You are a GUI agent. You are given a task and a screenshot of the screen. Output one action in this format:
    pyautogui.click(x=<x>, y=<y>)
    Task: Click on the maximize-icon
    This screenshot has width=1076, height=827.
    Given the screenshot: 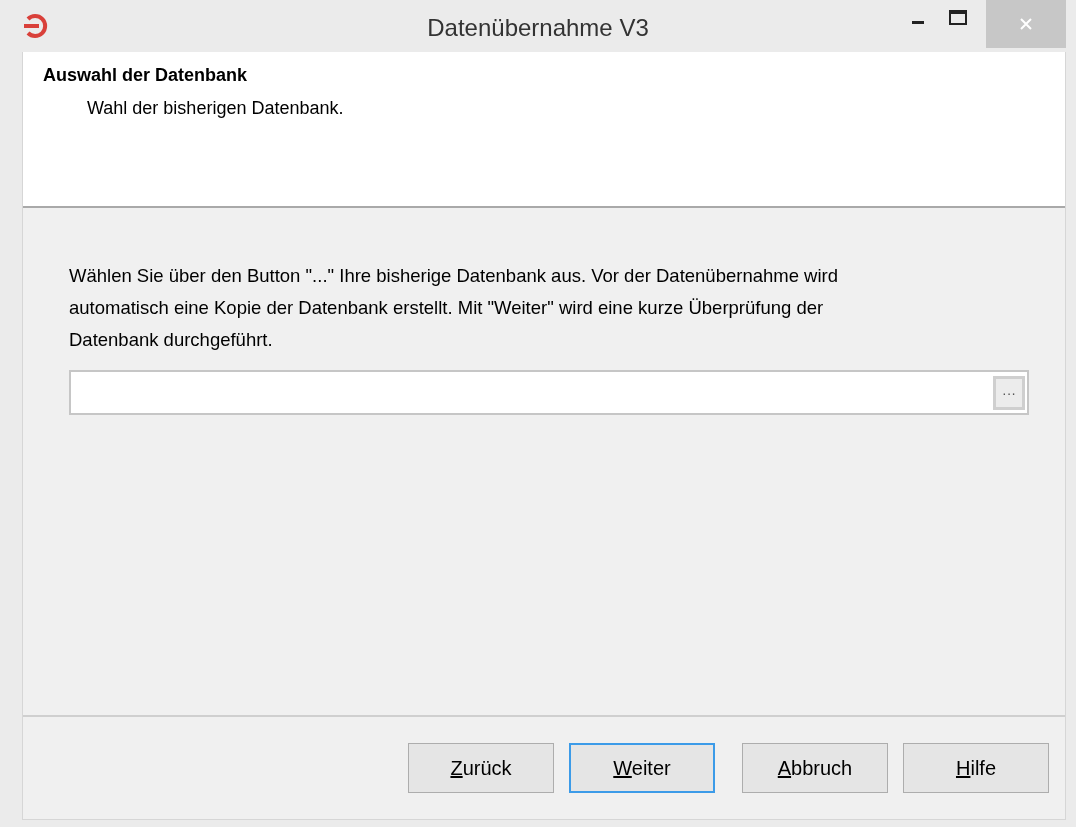 What is the action you would take?
    pyautogui.click(x=958, y=18)
    